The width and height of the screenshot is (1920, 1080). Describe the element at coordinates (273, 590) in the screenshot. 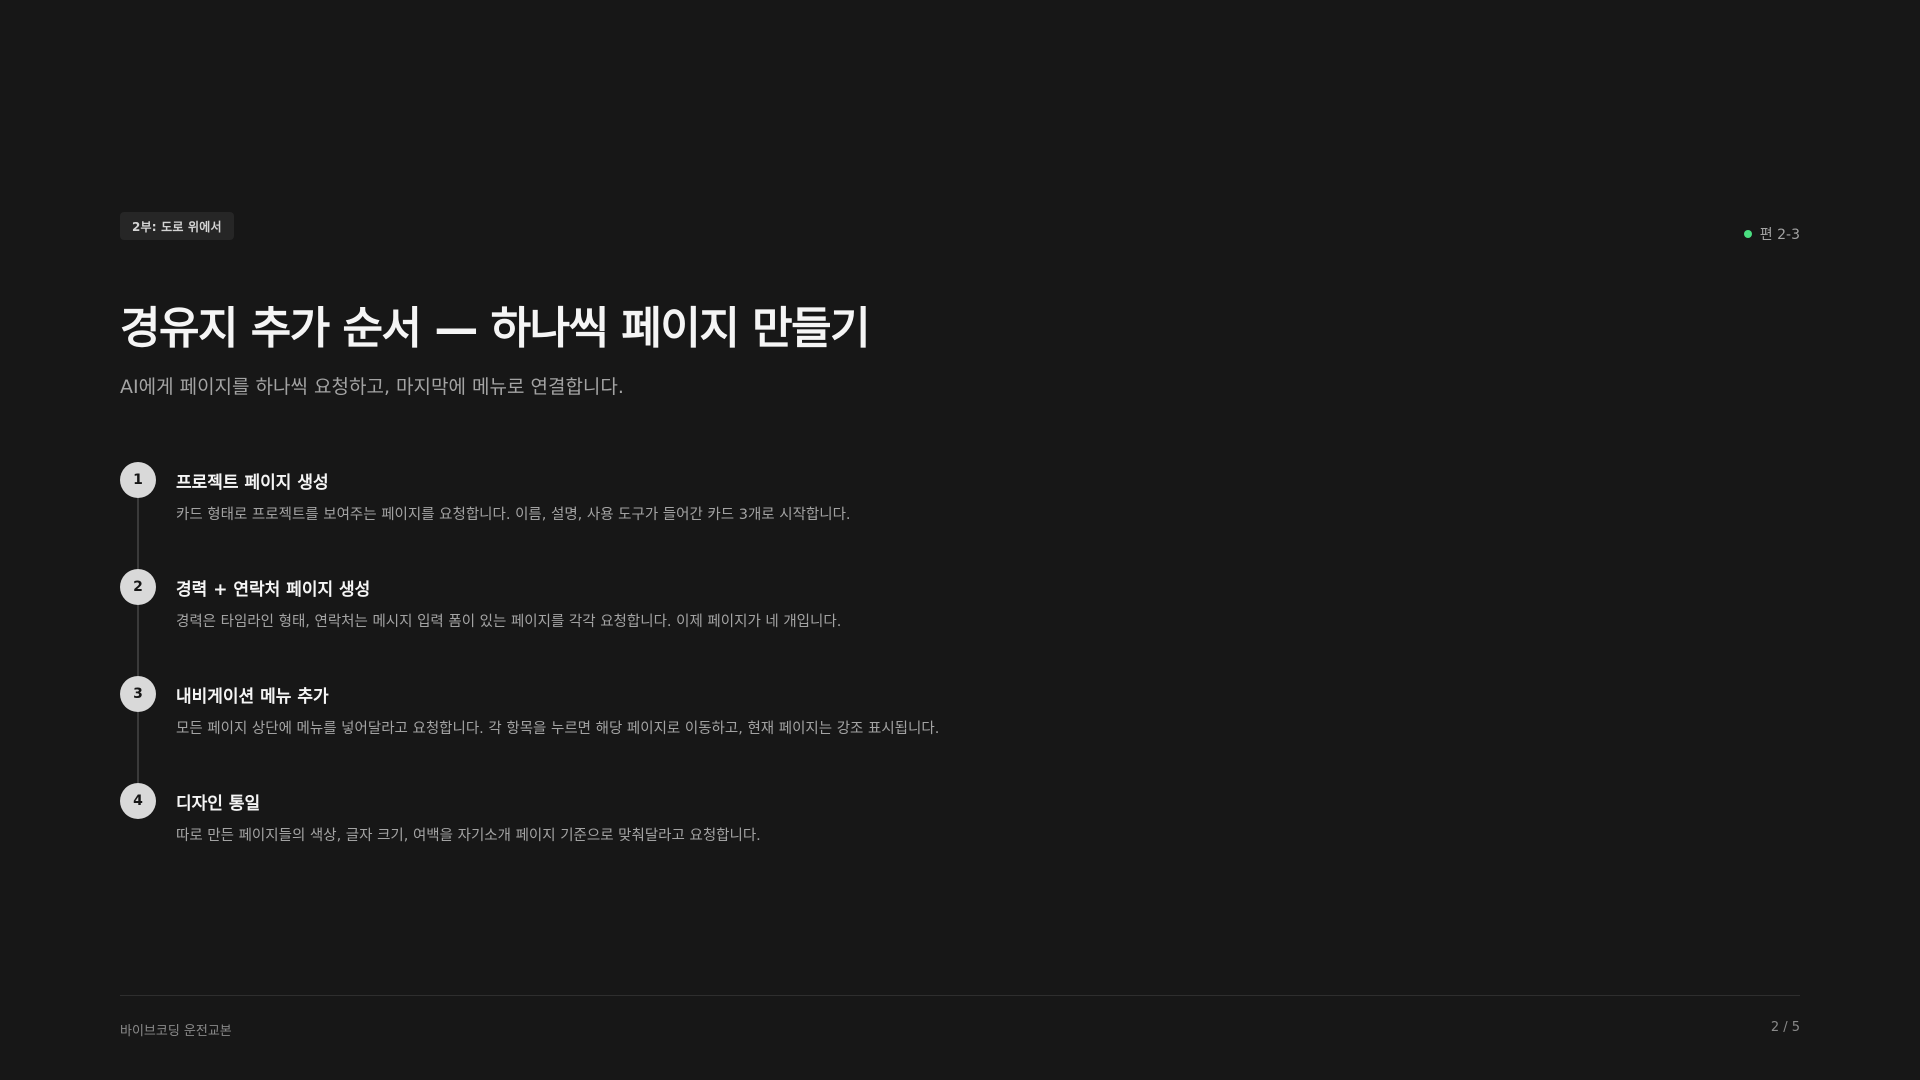

I see `step-title: 경력 + 연락처 페이지 생성` at that location.